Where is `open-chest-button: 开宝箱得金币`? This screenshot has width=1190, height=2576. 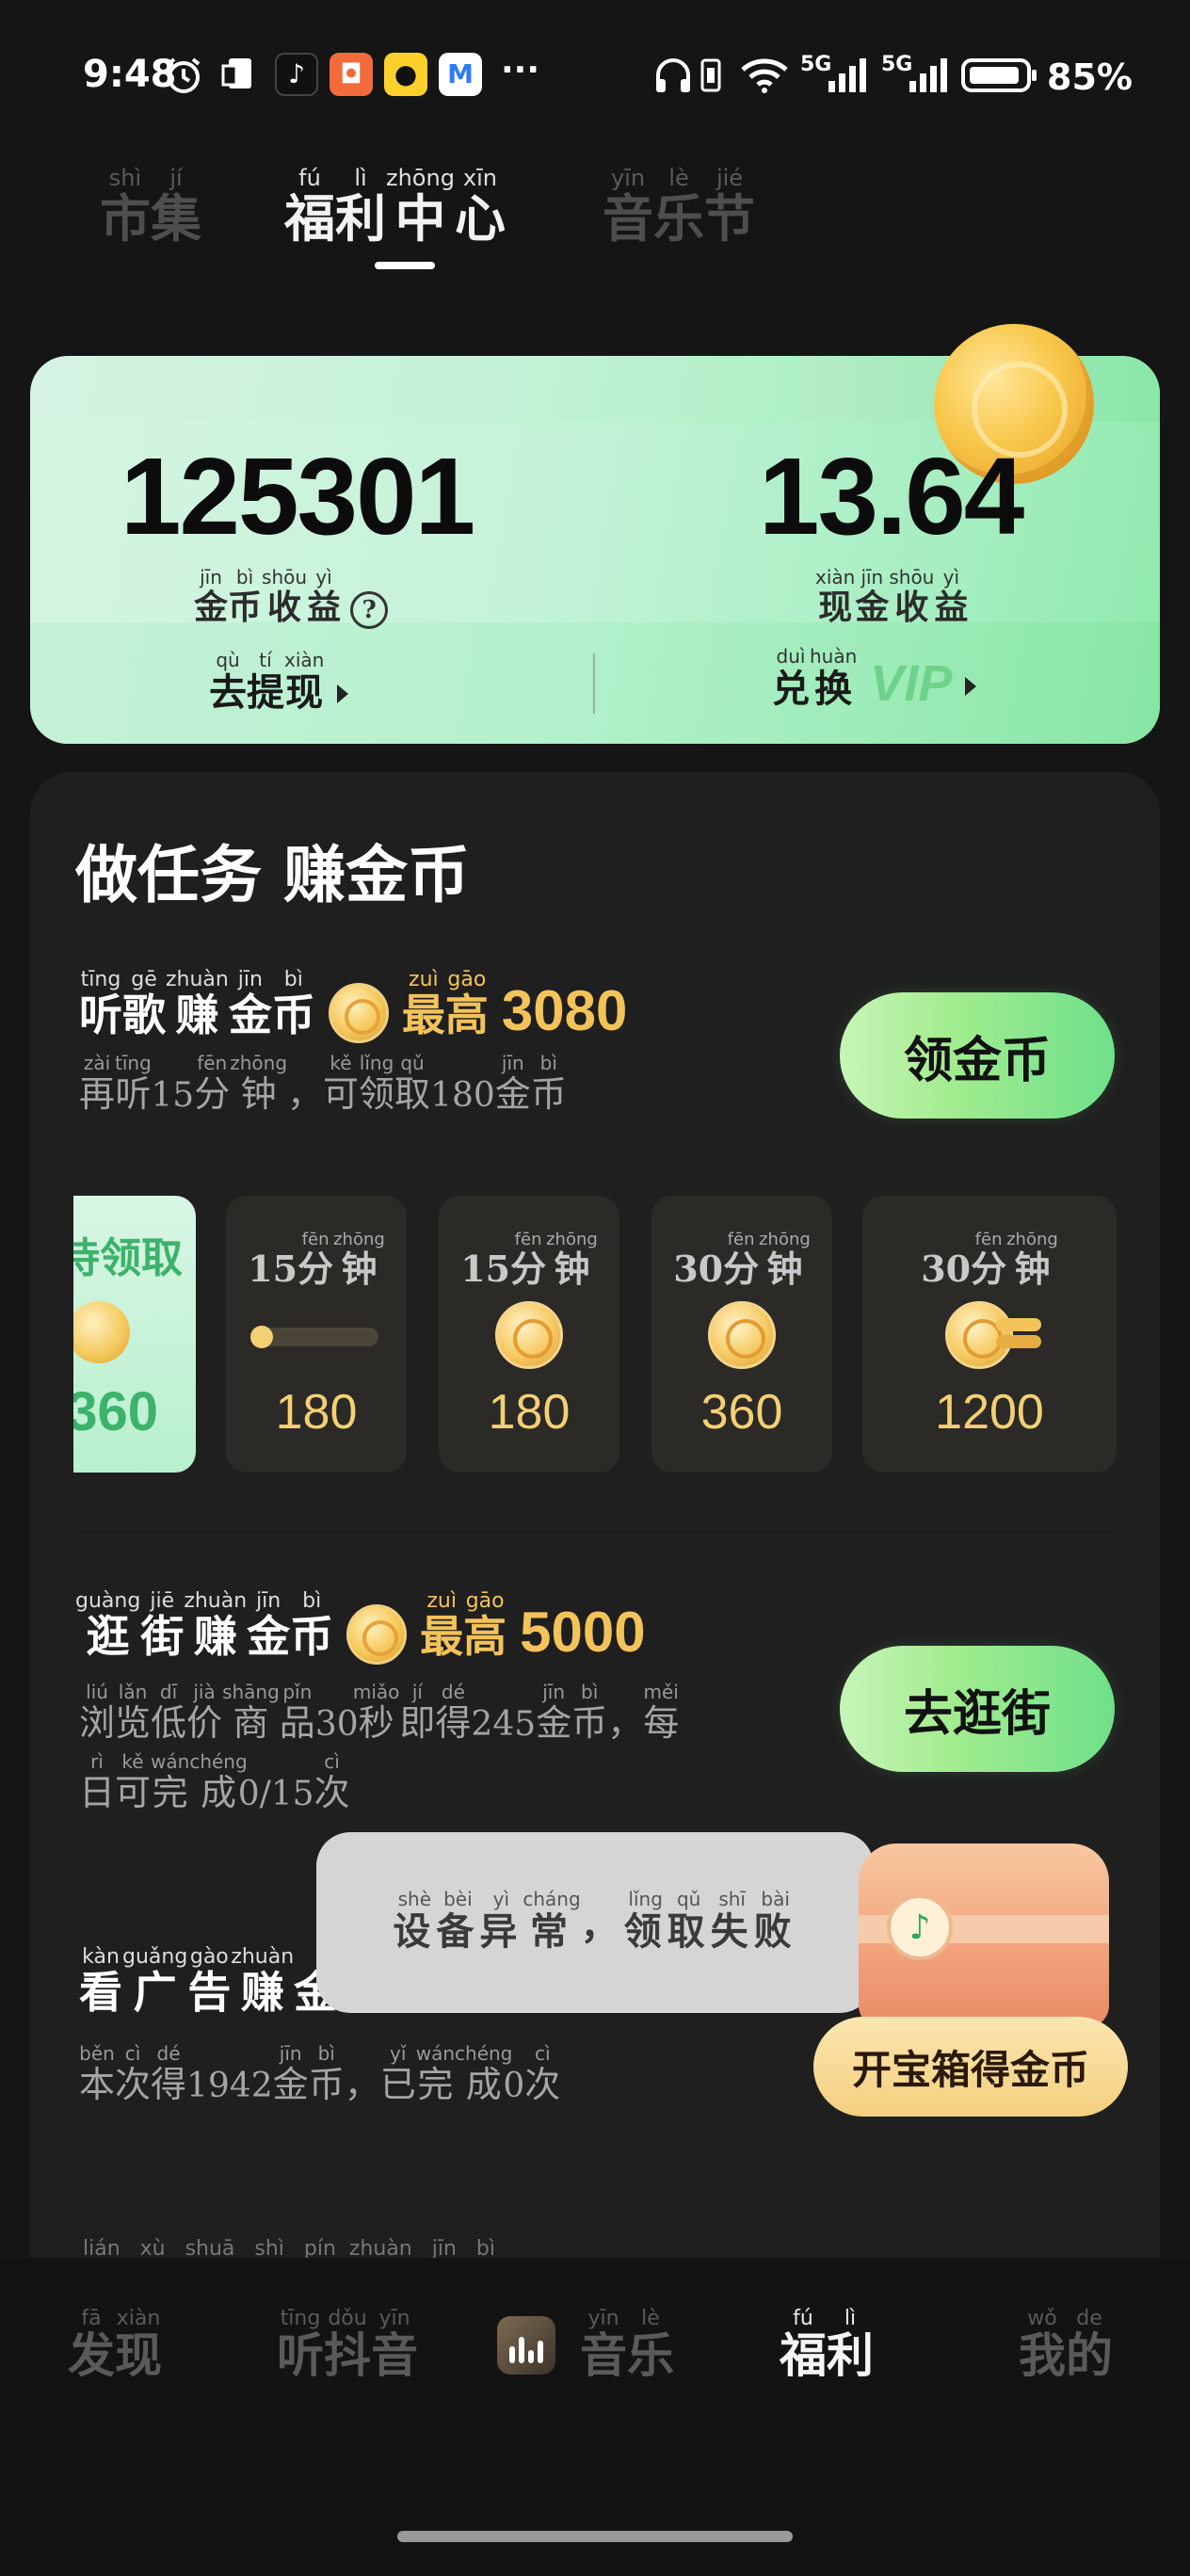
open-chest-button: 开宝箱得金币 is located at coordinates (971, 2067).